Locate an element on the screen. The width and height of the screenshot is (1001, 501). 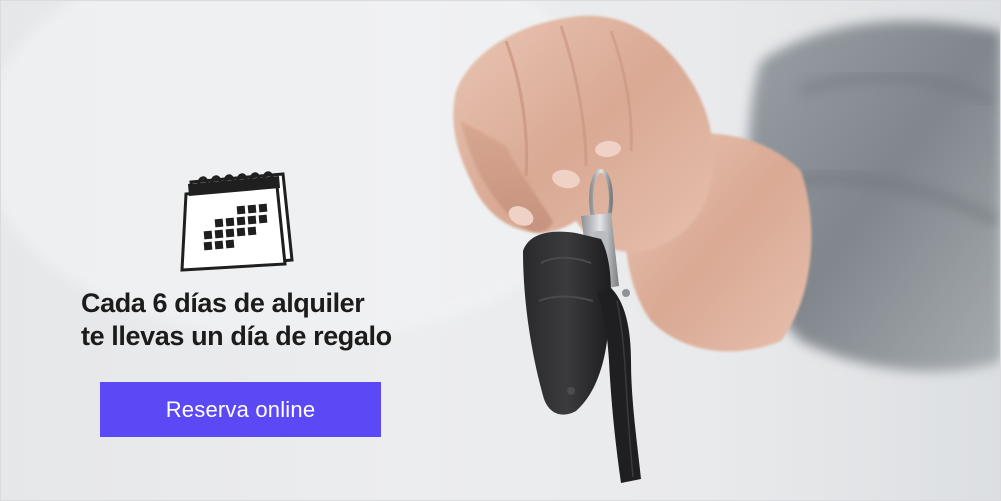
book-online-button: Reserva online is located at coordinates (240, 409).